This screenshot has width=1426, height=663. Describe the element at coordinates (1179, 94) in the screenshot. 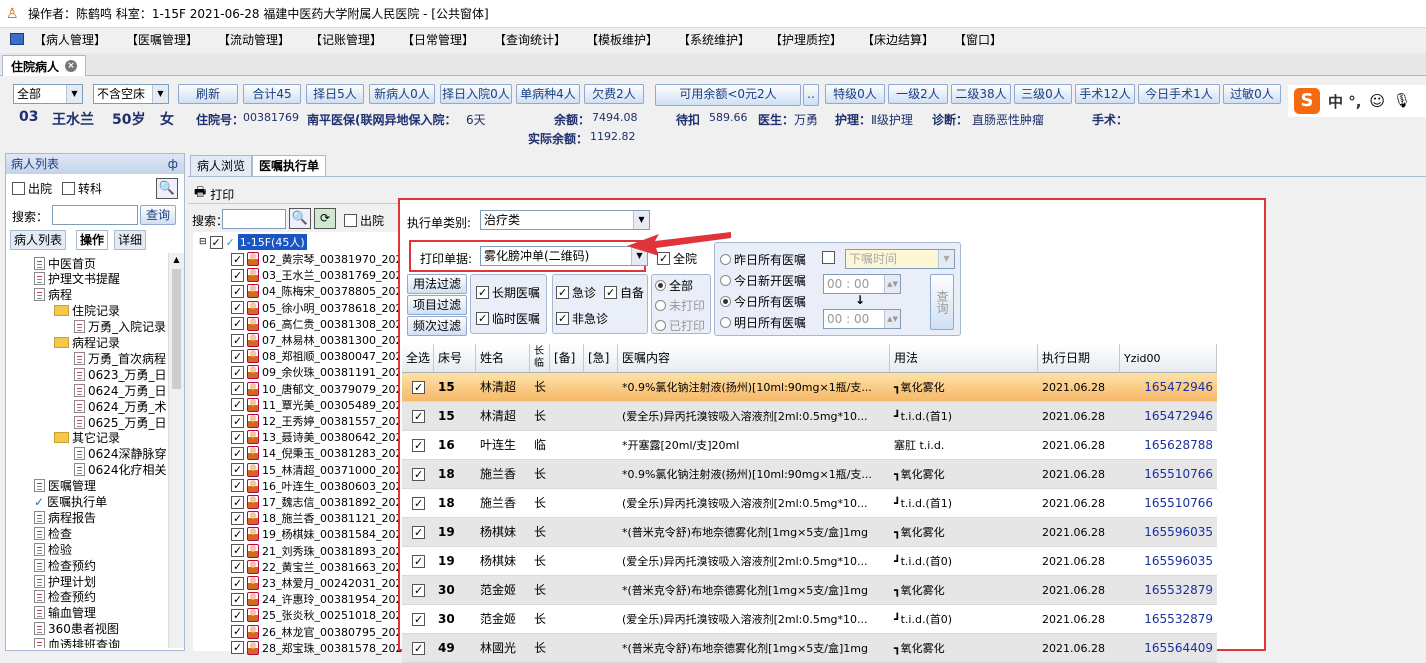

I see `today-surgery-button: 今日手术1人` at that location.